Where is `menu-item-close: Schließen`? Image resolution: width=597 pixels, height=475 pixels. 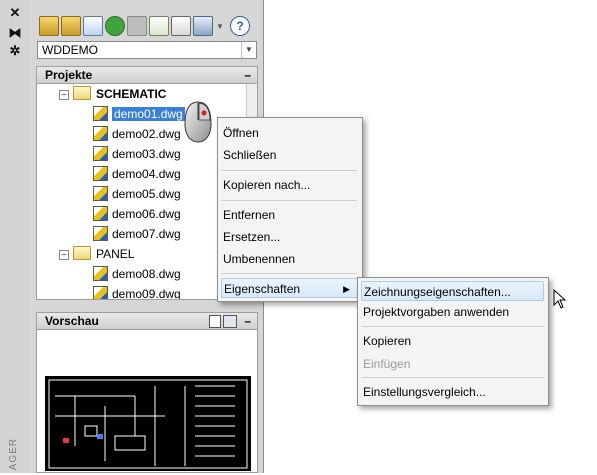
menu-item-close: Schließen is located at coordinates (290, 155).